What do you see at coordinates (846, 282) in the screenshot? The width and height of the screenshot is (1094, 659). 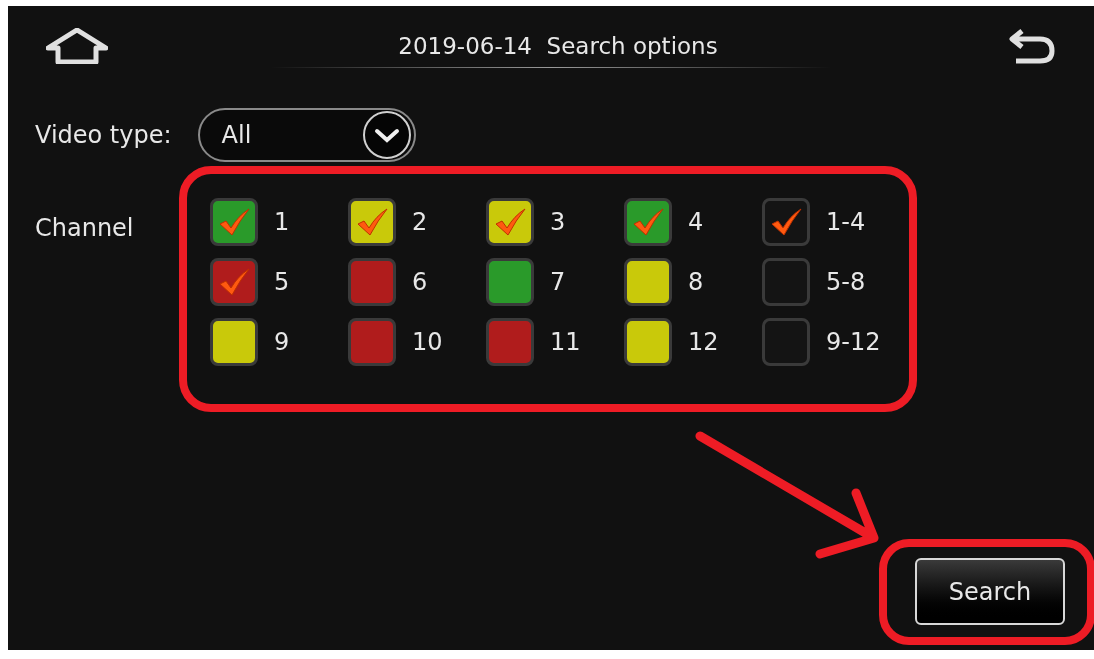 I see `channel-label: 5-8` at bounding box center [846, 282].